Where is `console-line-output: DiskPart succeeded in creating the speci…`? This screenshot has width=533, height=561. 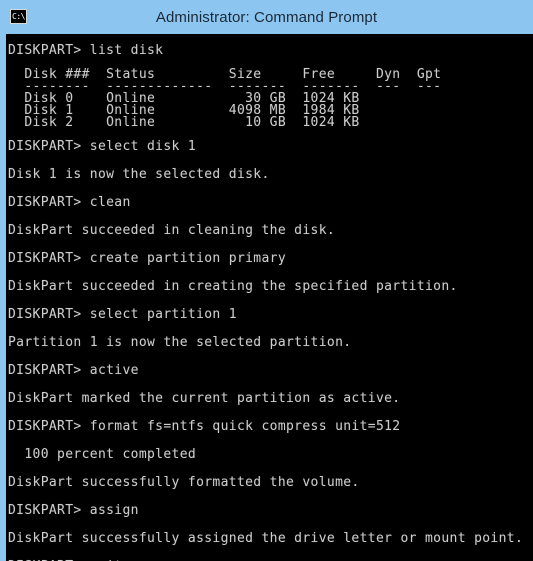 console-line-output: DiskPart succeeded in creating the speci… is located at coordinates (233, 286).